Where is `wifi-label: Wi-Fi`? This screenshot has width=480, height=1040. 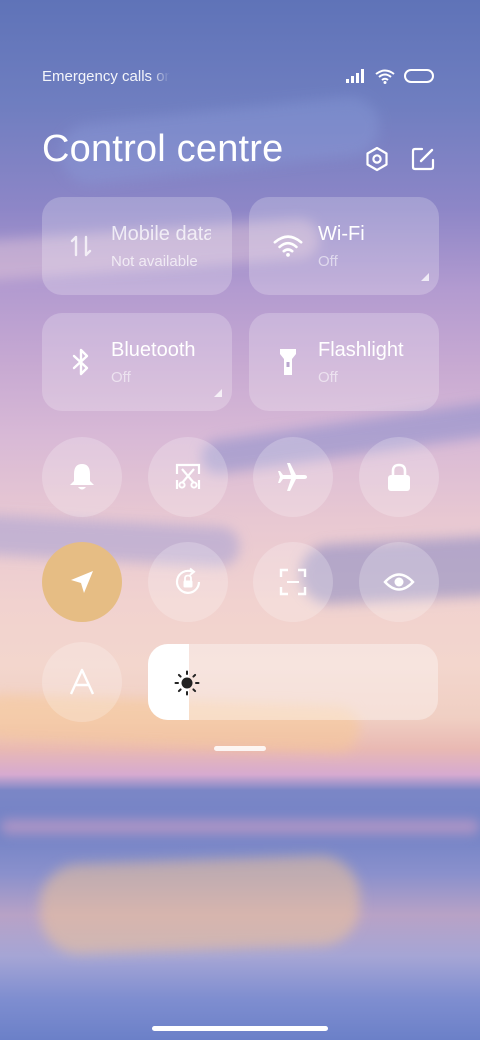
wifi-label: Wi-Fi is located at coordinates (341, 234).